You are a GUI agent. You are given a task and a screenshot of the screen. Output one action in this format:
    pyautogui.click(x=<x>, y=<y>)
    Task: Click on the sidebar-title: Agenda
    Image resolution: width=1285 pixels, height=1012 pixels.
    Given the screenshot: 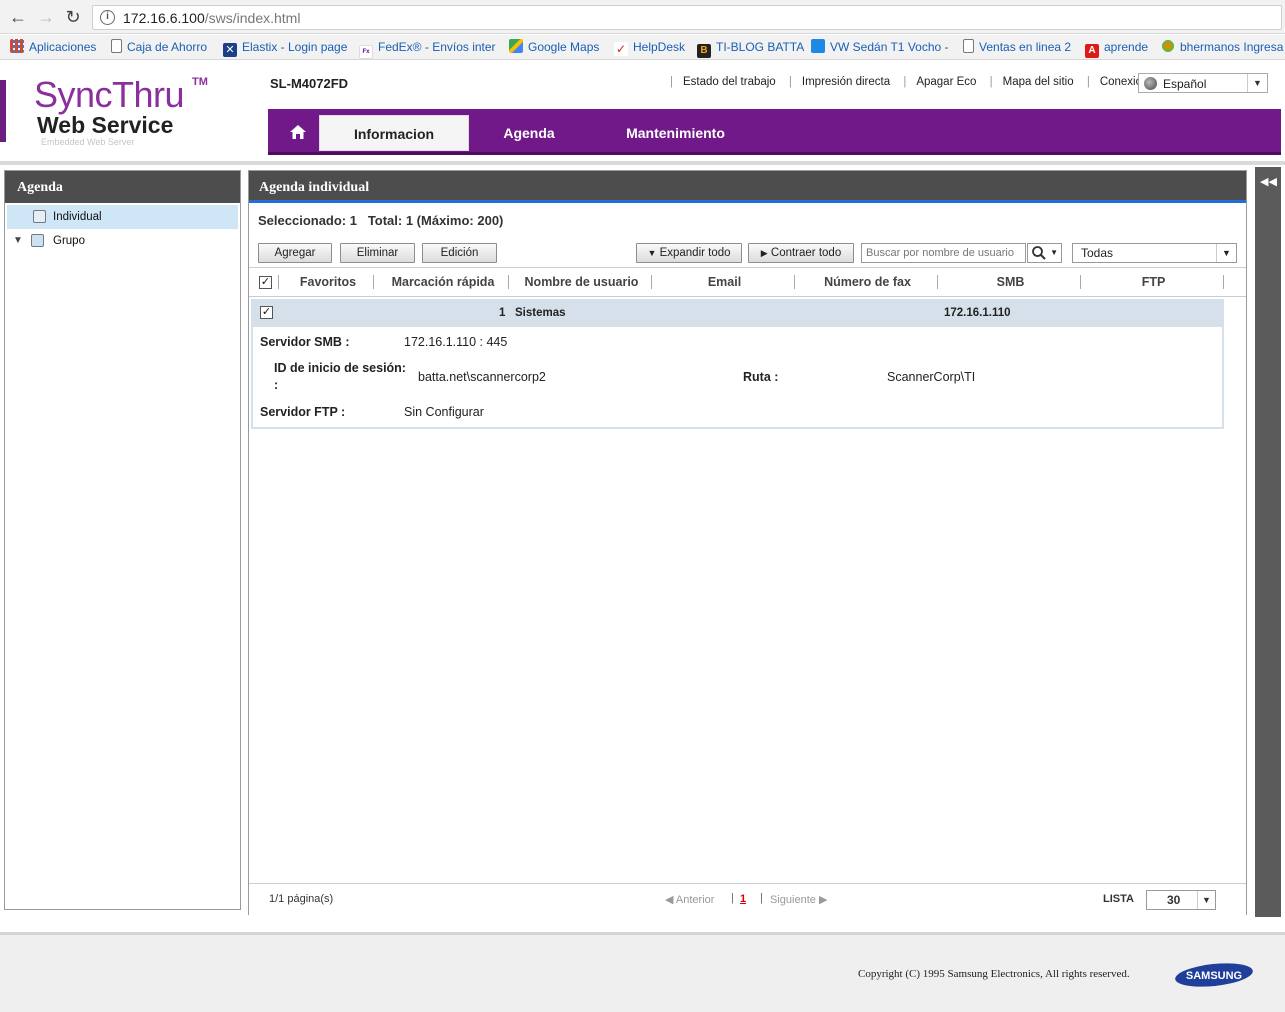 What is the action you would take?
    pyautogui.click(x=122, y=187)
    